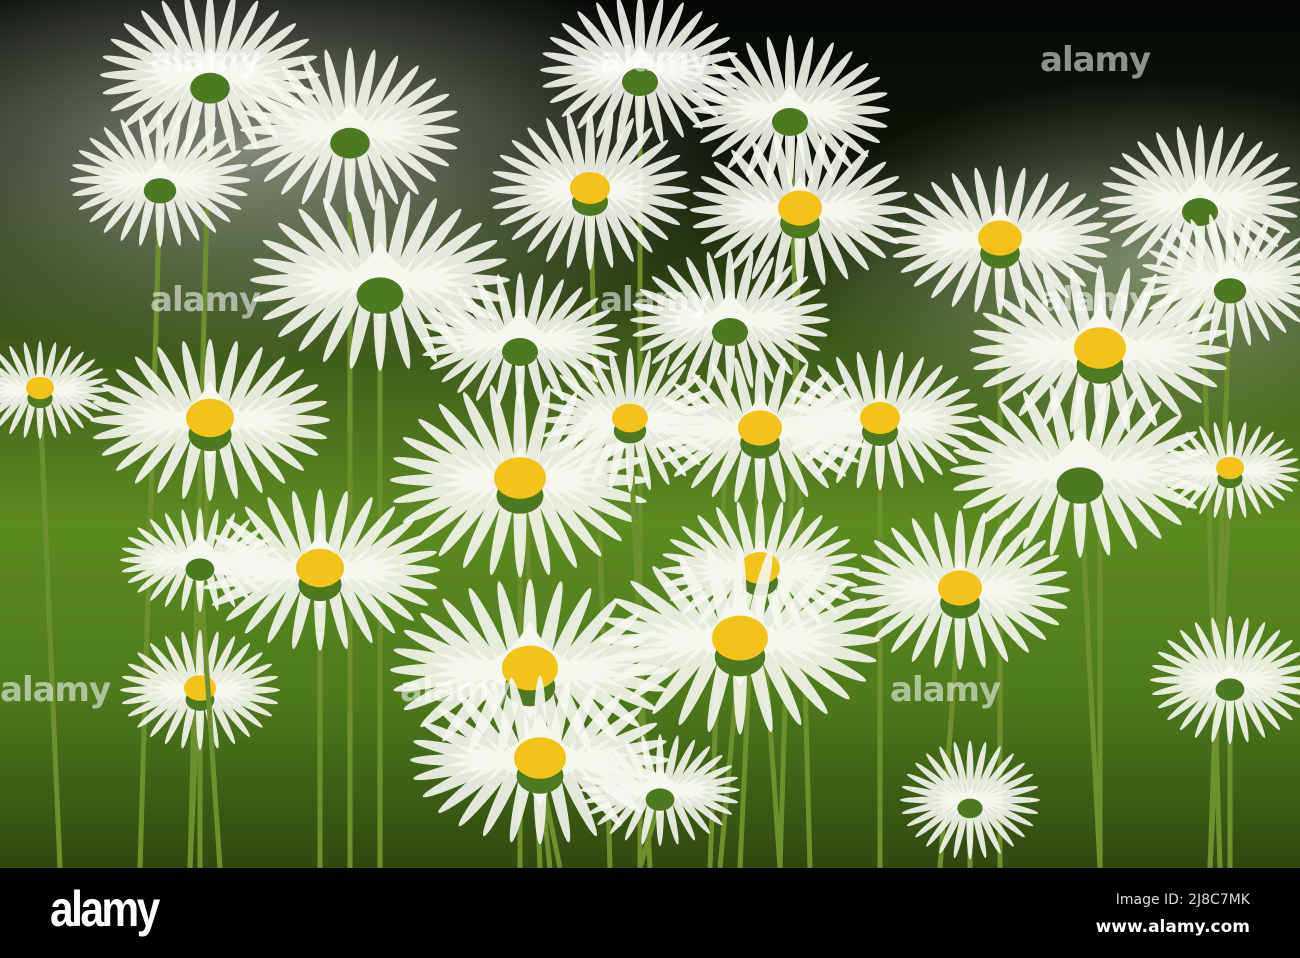 Image resolution: width=1300 pixels, height=958 pixels. What do you see at coordinates (1182, 900) in the screenshot?
I see `image-id: Image ID: 2J8C7MK` at bounding box center [1182, 900].